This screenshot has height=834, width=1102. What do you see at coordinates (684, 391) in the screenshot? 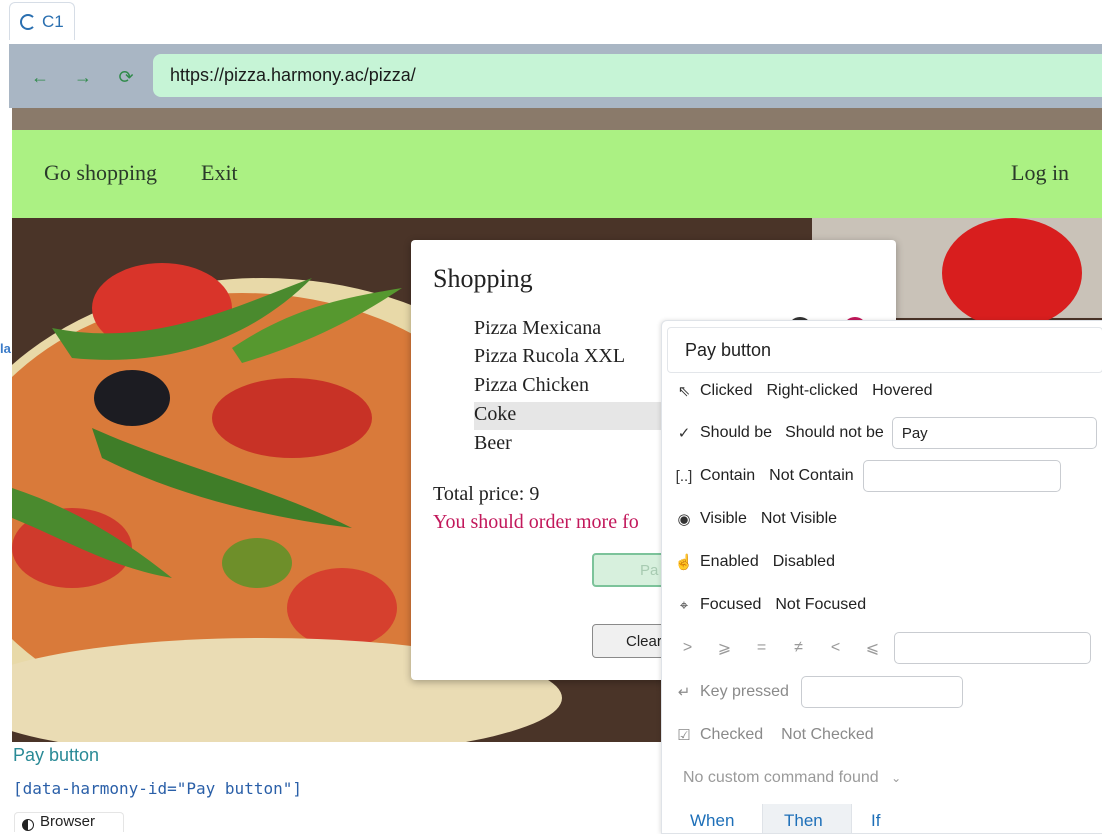
I see `cursor-icon: ⇖` at bounding box center [684, 391].